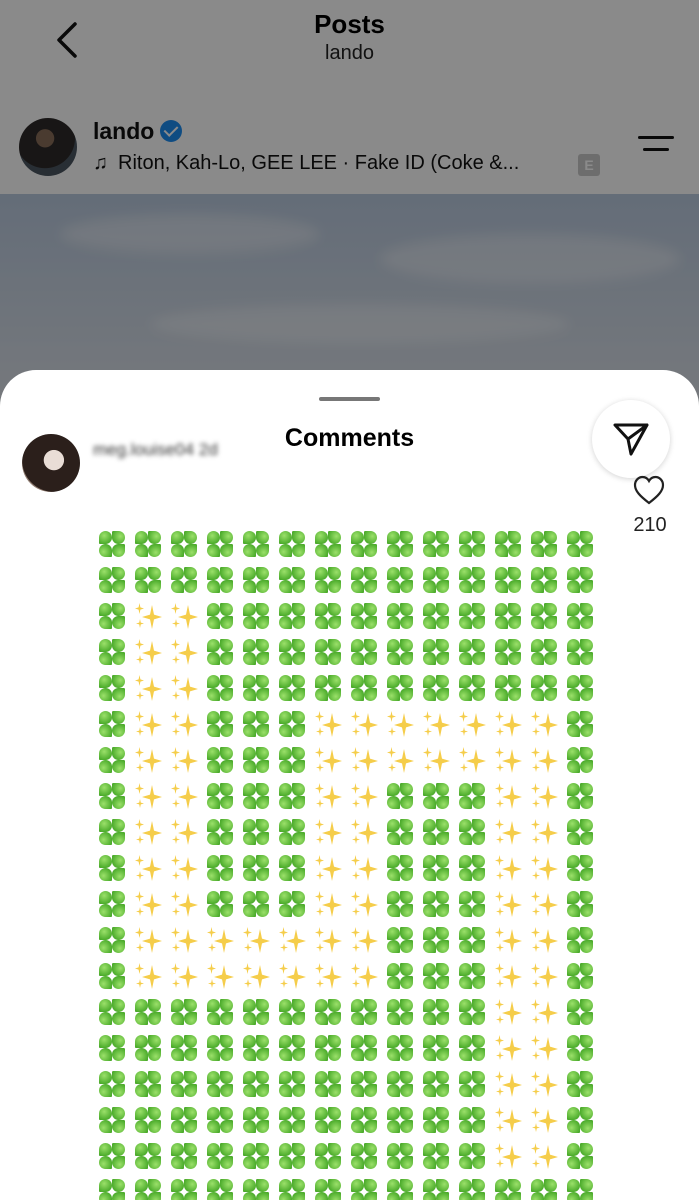 The image size is (699, 1200). I want to click on commenter-username: meg.louise04 2d, so click(155, 450).